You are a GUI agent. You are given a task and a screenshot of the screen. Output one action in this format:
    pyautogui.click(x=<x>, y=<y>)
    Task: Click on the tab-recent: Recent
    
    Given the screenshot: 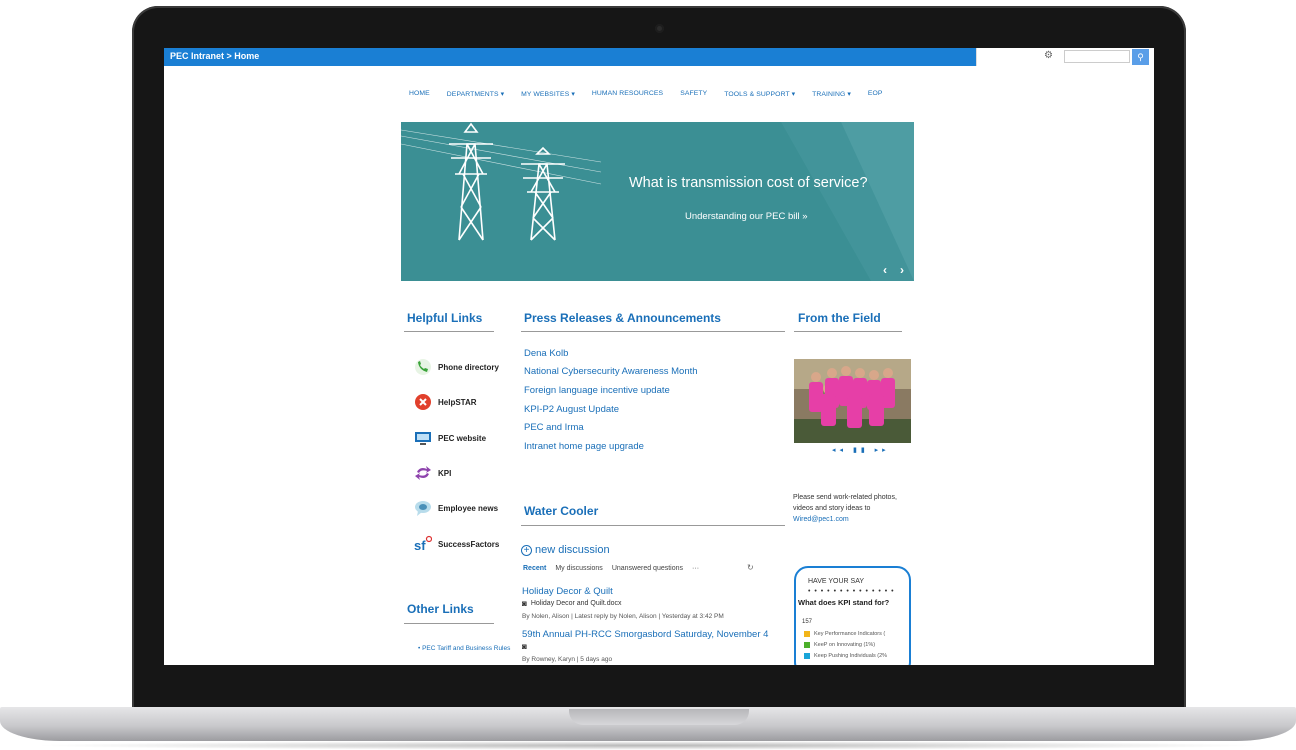 What is the action you would take?
    pyautogui.click(x=534, y=568)
    